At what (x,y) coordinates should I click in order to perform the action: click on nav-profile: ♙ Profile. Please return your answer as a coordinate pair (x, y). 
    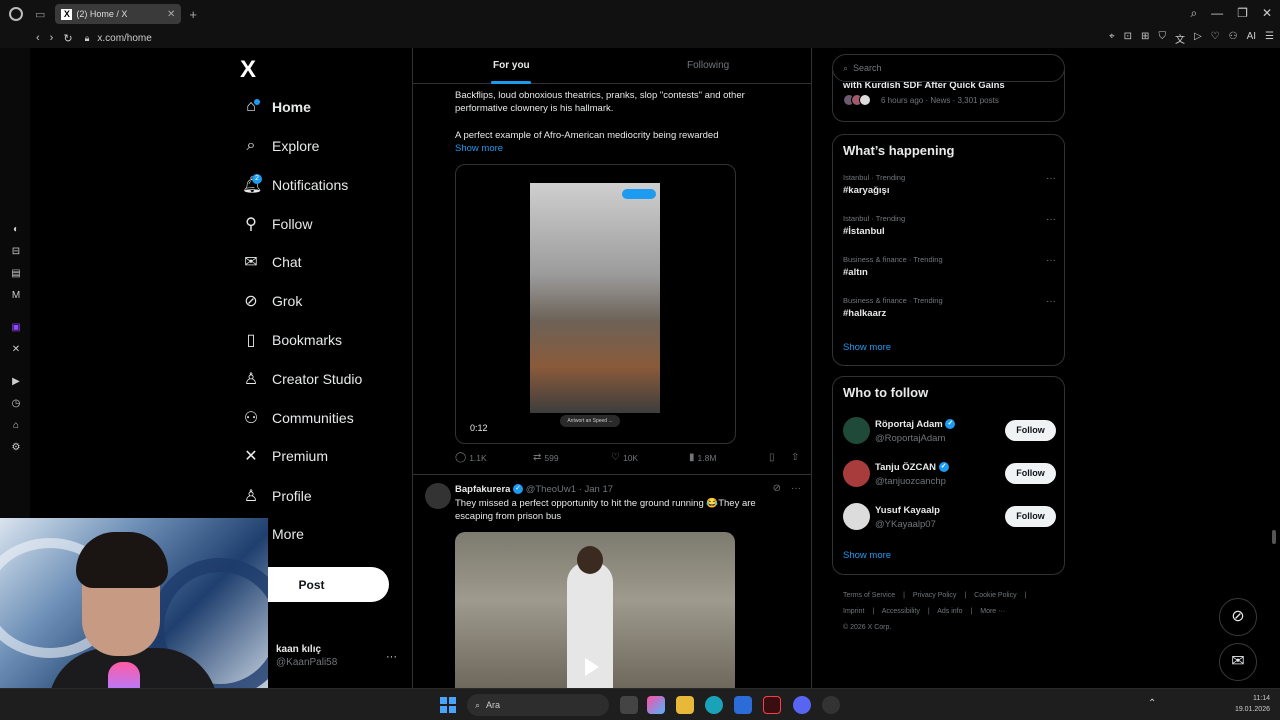
    Looking at the image, I should click on (277, 496).